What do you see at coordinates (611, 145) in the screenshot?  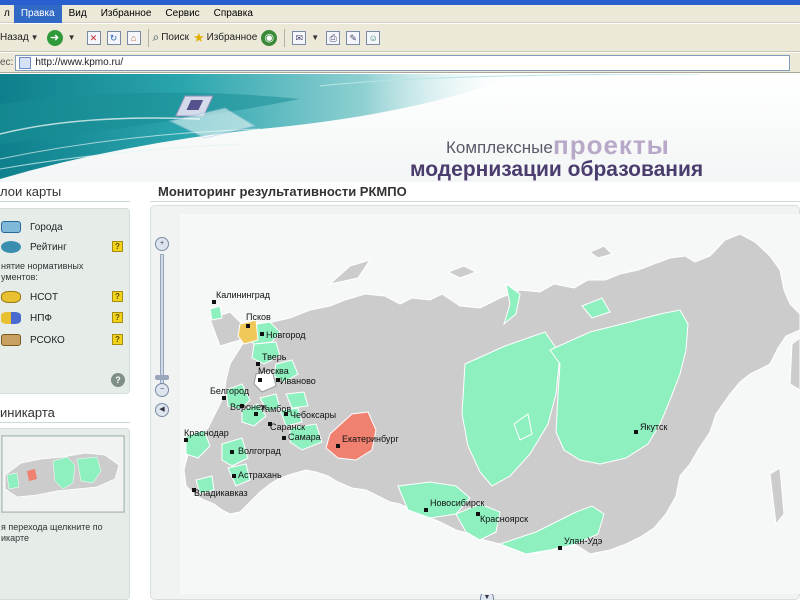 I see `brand-text-projects: проекты` at bounding box center [611, 145].